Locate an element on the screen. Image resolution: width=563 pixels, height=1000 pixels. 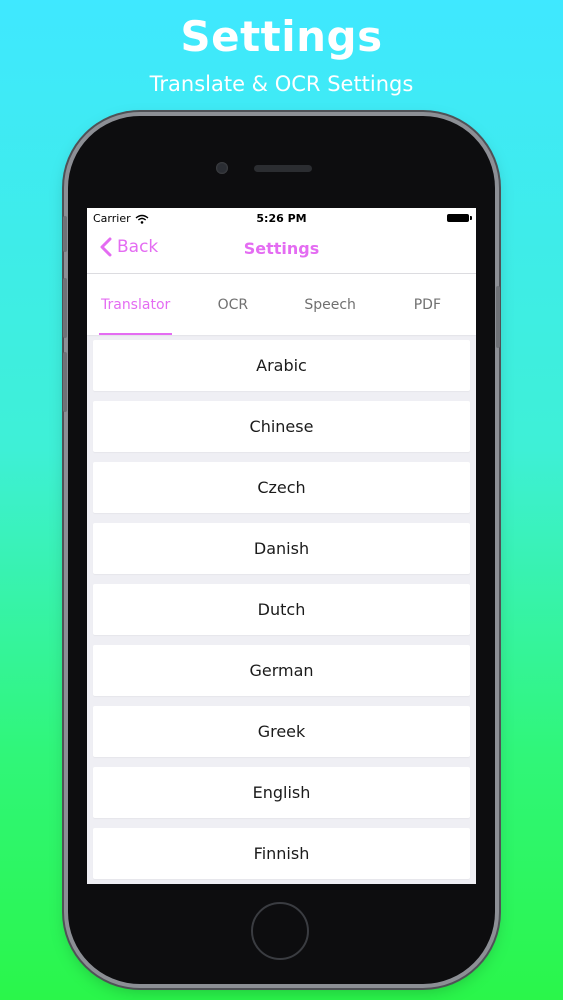
language-item-chinese: Chinese is located at coordinates (281, 426).